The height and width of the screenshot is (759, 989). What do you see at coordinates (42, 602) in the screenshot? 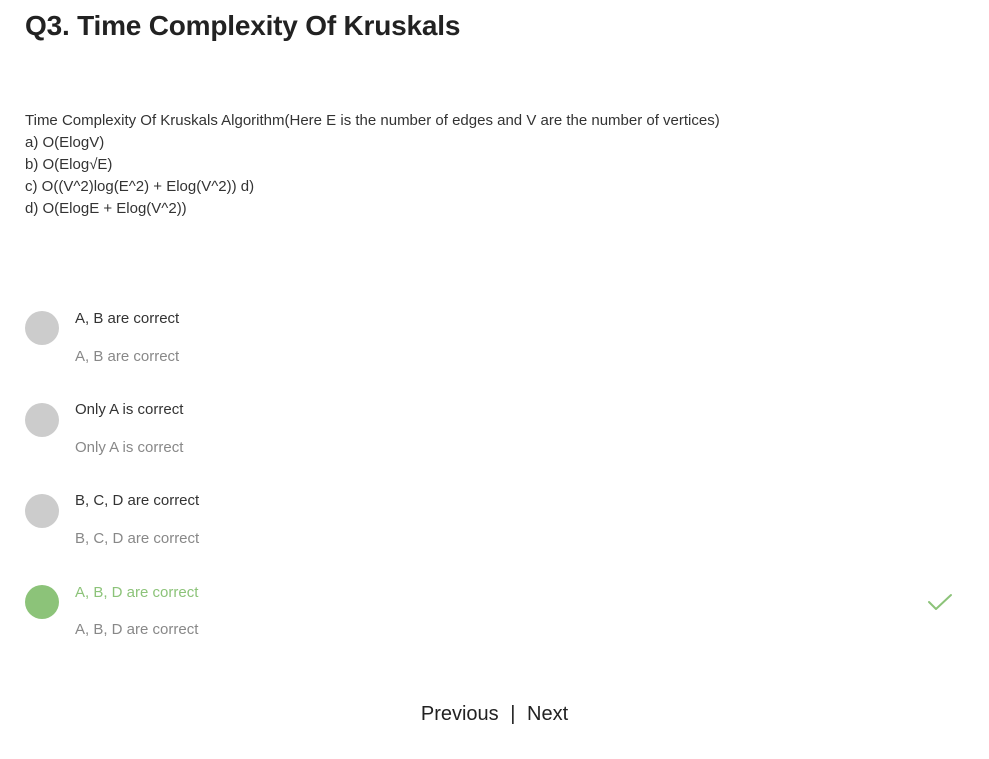
I see `option-4-radio-correct` at bounding box center [42, 602].